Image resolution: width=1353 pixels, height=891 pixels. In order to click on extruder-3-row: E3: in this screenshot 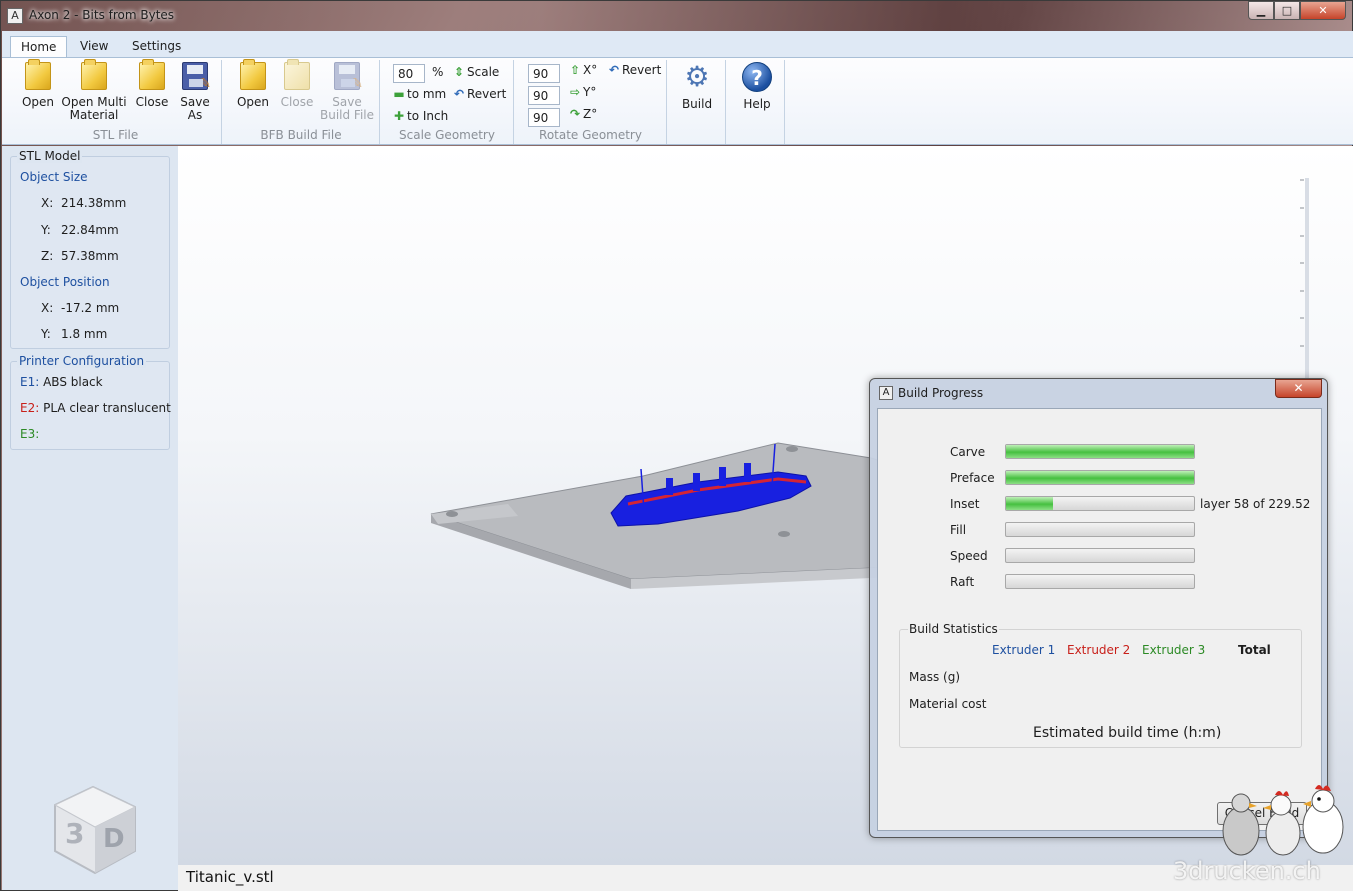, I will do `click(29, 434)`.